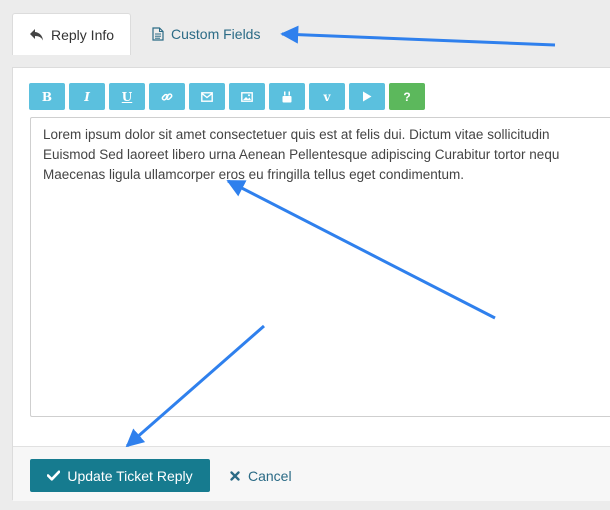  I want to click on italic-button: I, so click(87, 96).